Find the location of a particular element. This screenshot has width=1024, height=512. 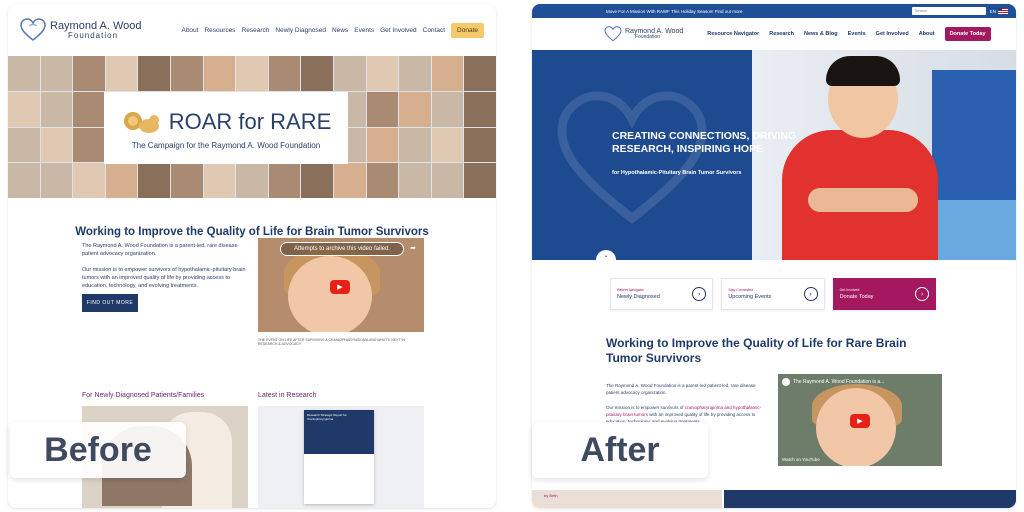

after-logo: Raymond A. Wood Foundation is located at coordinates (643, 34).